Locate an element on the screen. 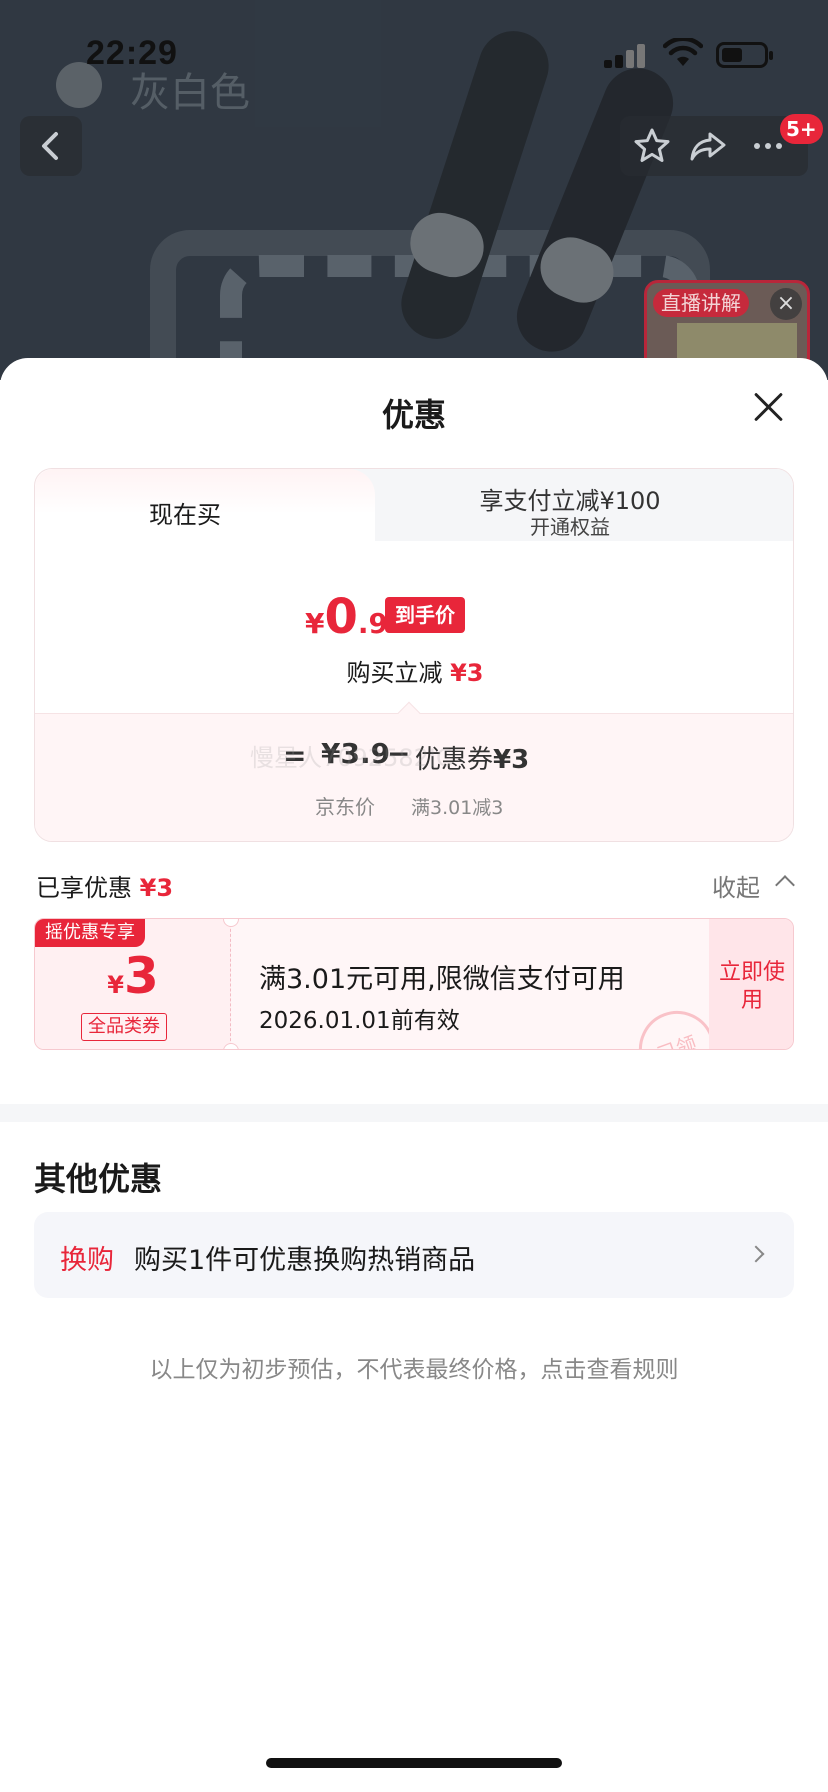 This screenshot has width=828, height=1792. sheet-title: 优惠 is located at coordinates (413, 415).